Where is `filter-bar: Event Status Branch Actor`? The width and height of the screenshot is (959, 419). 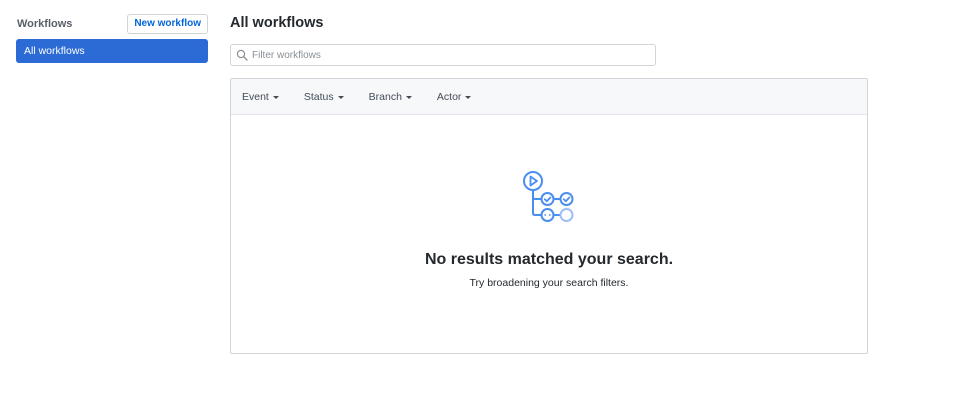 filter-bar: Event Status Branch Actor is located at coordinates (549, 97).